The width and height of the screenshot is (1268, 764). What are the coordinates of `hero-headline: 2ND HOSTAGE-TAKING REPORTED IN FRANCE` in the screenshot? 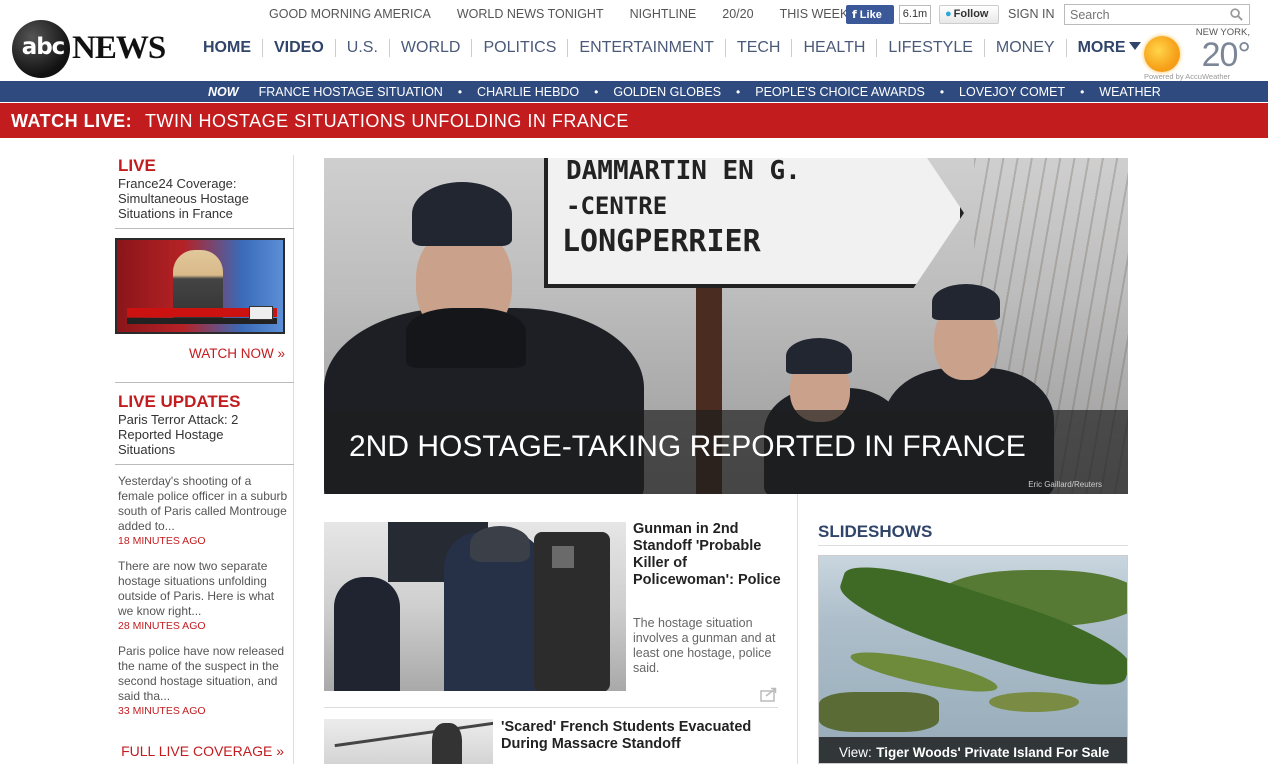 It's located at (687, 447).